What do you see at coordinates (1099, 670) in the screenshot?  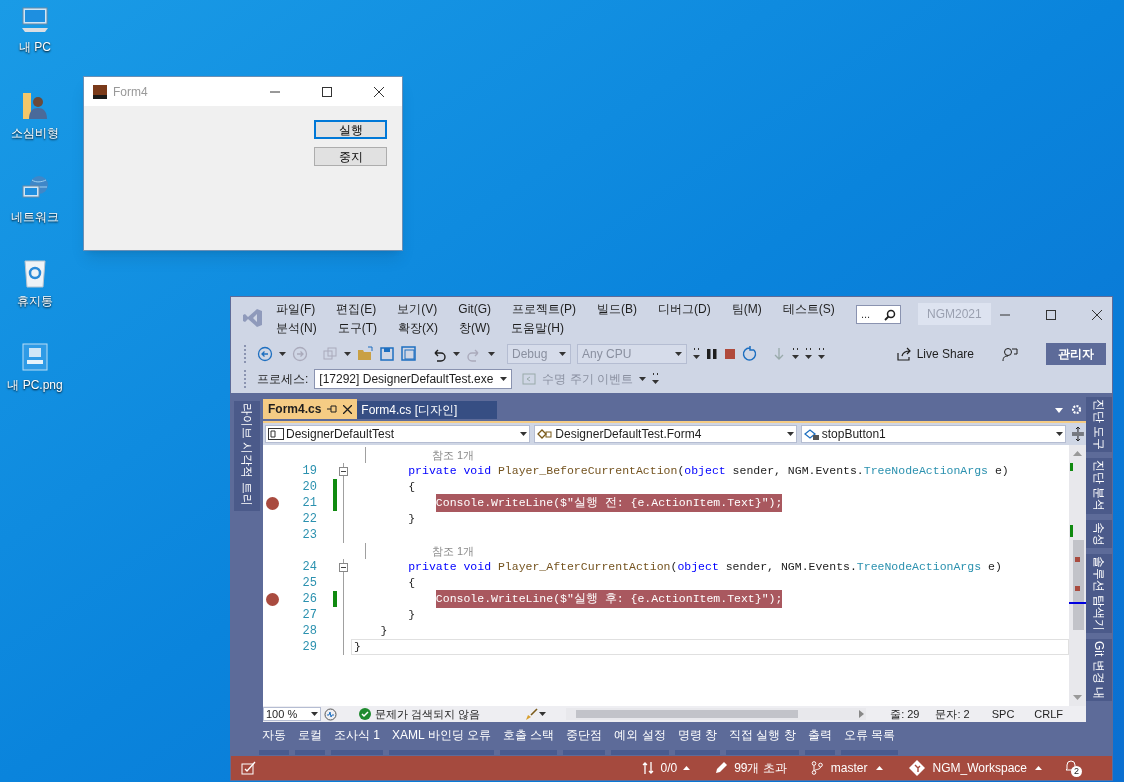 I see `tool-window-tab: Git 변경 내` at bounding box center [1099, 670].